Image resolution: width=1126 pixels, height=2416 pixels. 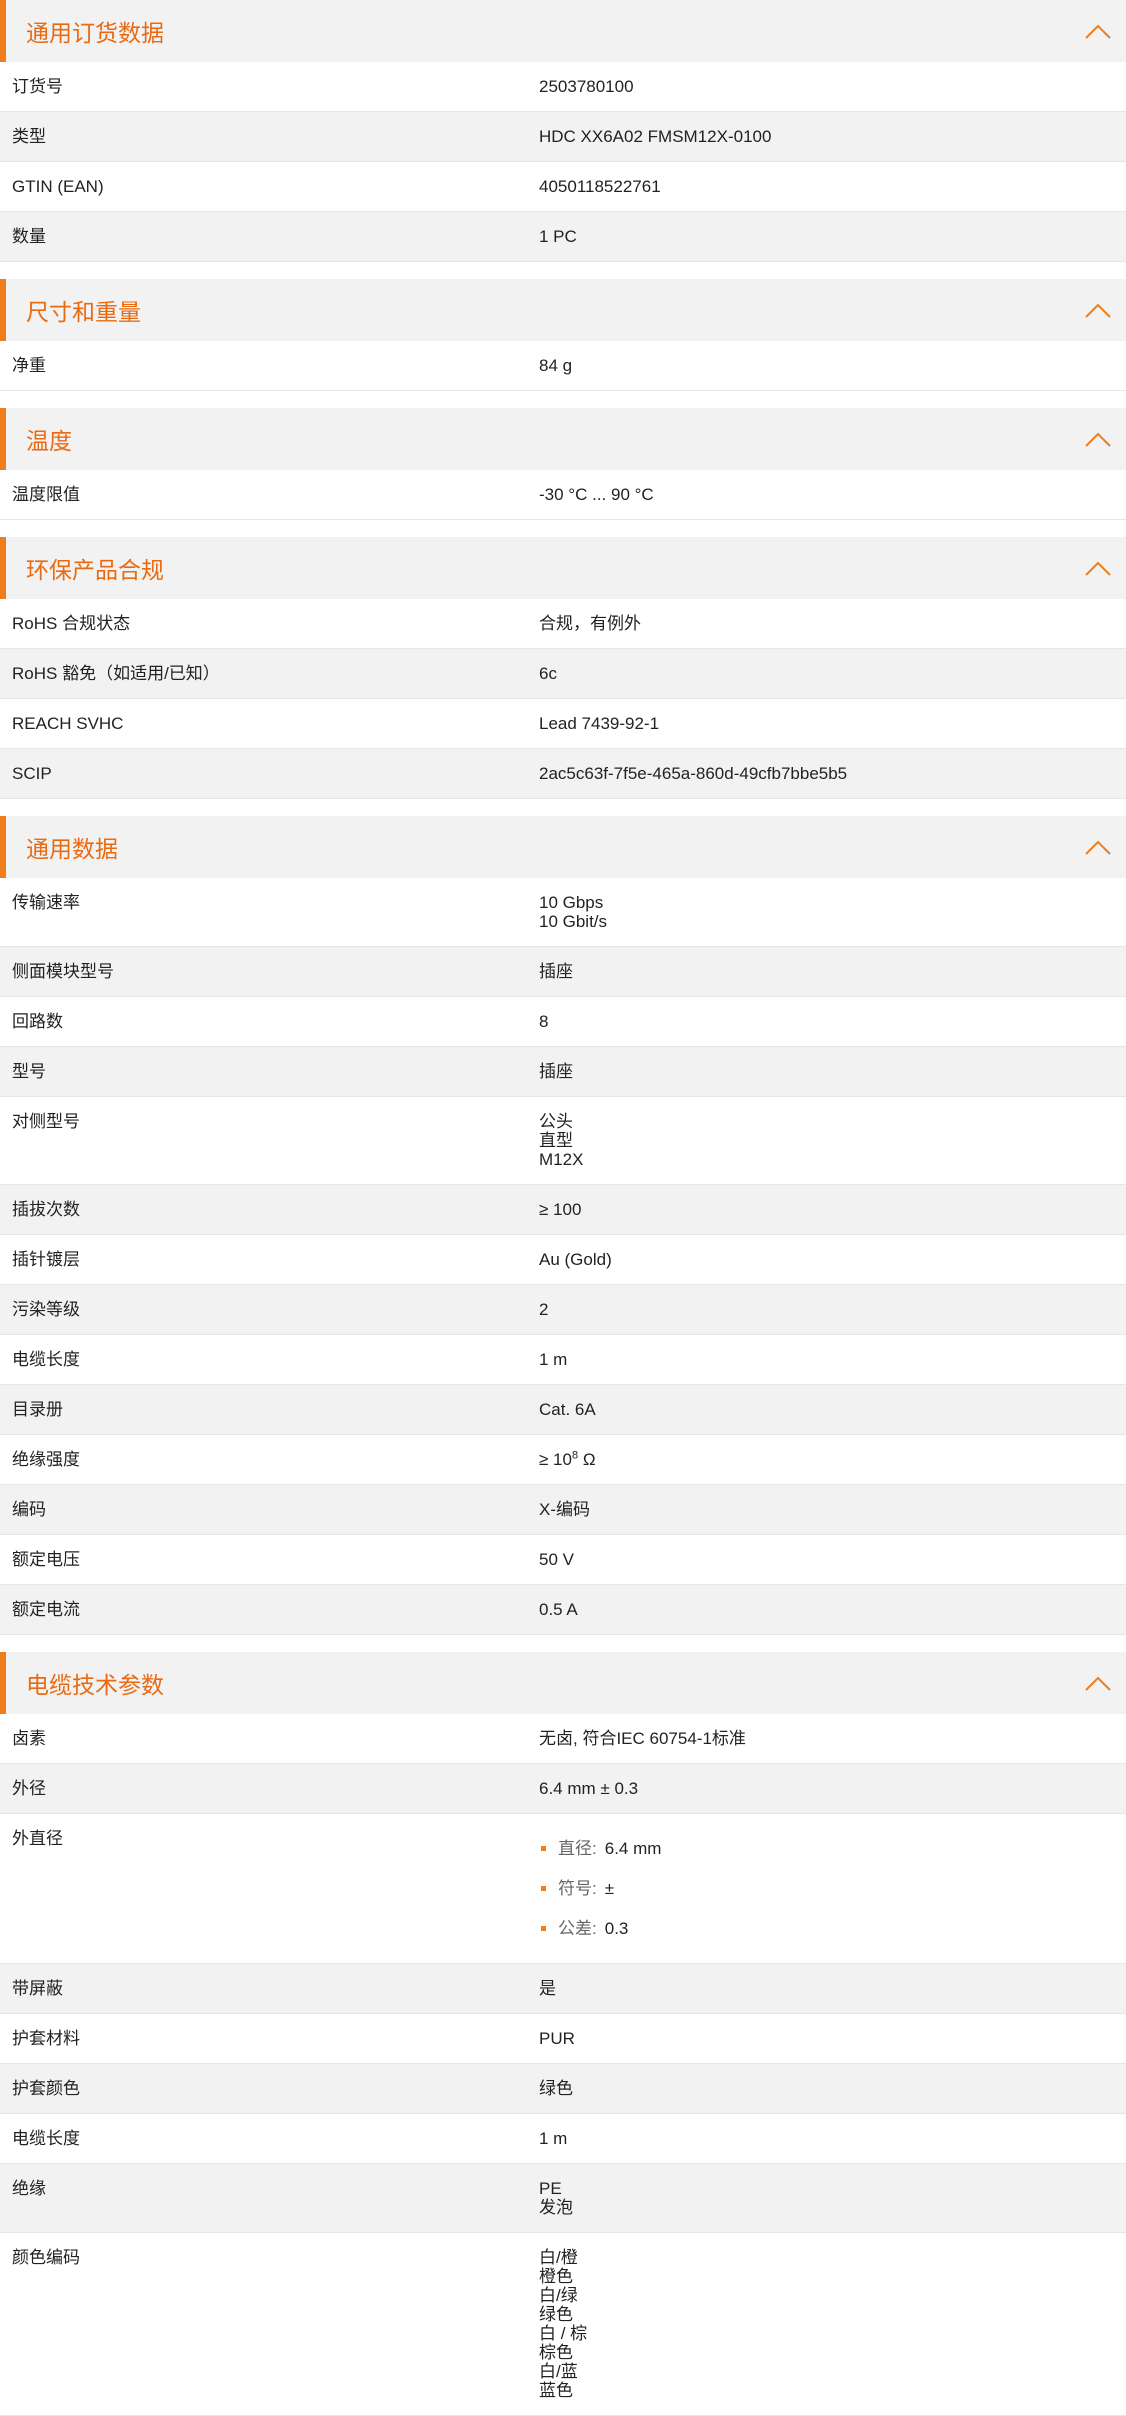 I want to click on list-item: 符号: ±, so click(x=832, y=1888).